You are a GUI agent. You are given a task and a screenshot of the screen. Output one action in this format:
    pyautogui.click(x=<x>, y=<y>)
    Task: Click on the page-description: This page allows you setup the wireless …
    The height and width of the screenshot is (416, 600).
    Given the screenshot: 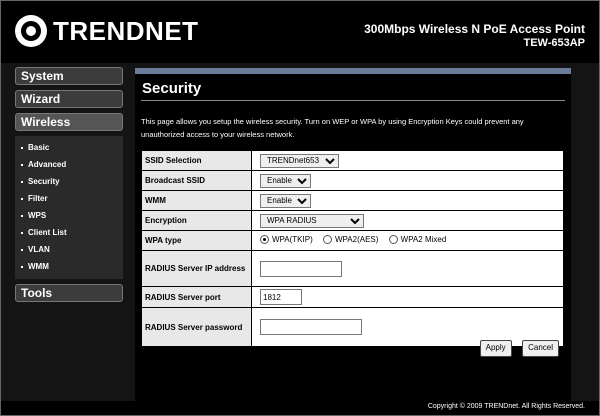 What is the action you would take?
    pyautogui.click(x=332, y=128)
    